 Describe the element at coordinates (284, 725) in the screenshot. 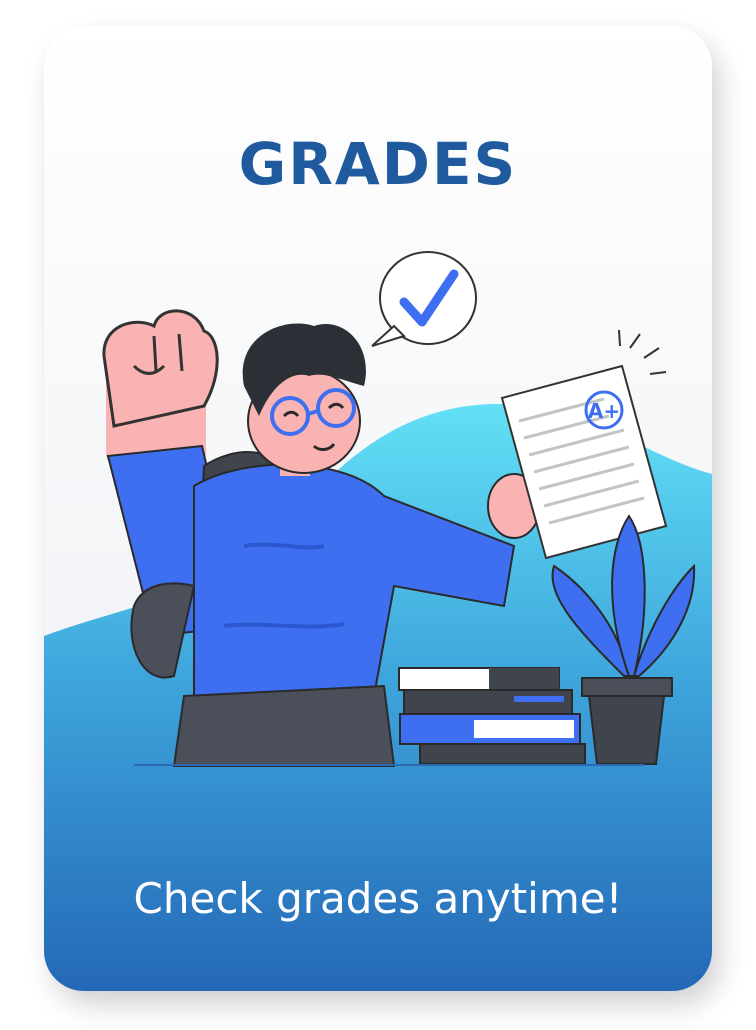

I see `pants` at that location.